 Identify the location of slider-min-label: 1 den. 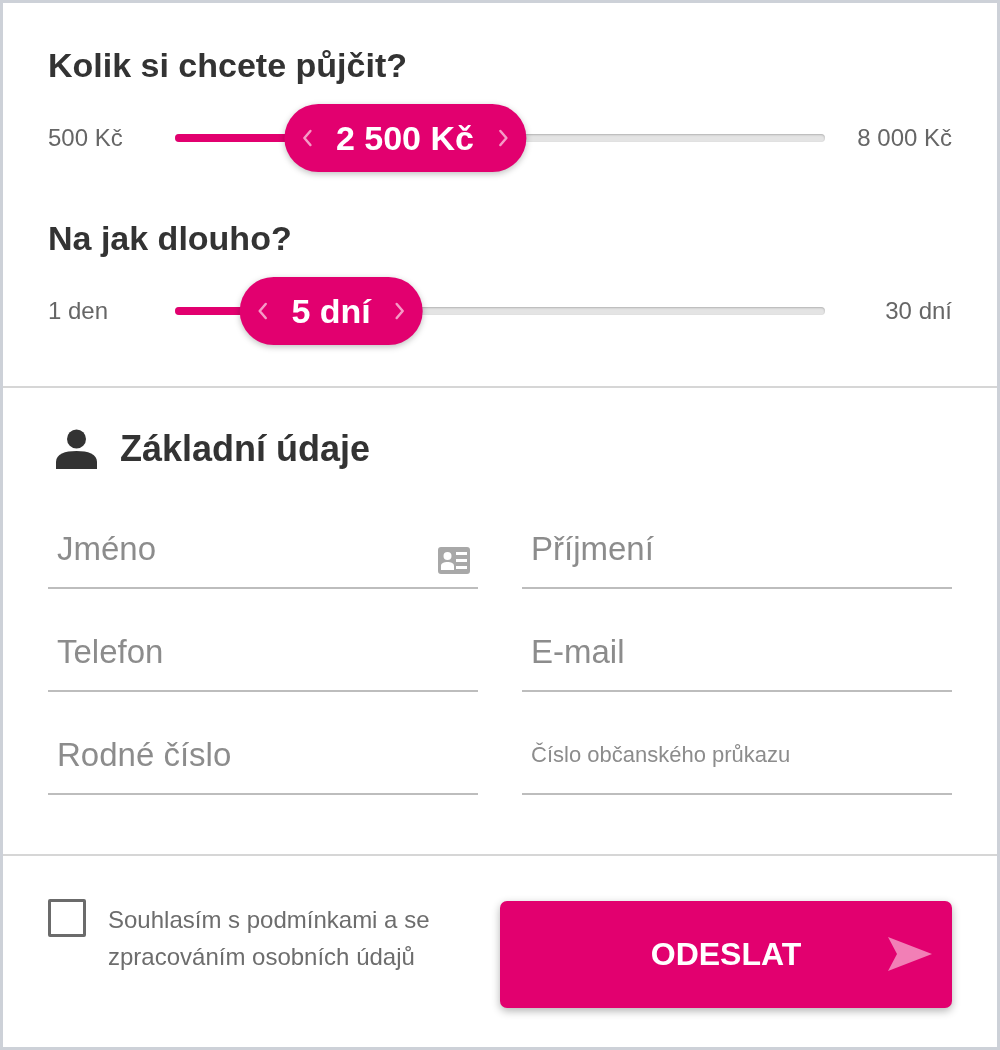
(79, 311).